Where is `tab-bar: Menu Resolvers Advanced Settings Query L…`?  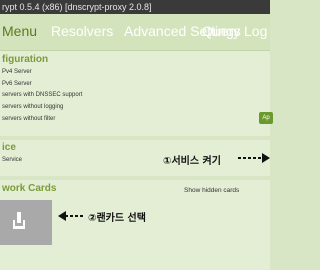
tab-bar: Menu Resolvers Advanced Settings Query L… is located at coordinates (135, 32).